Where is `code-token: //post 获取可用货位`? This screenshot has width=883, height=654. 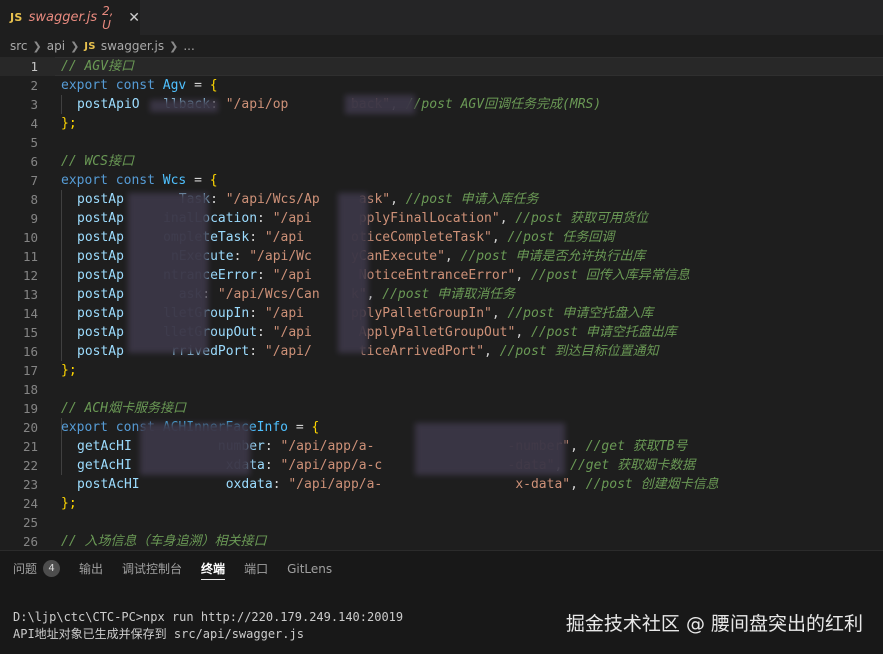 code-token: //post 获取可用货位 is located at coordinates (582, 218).